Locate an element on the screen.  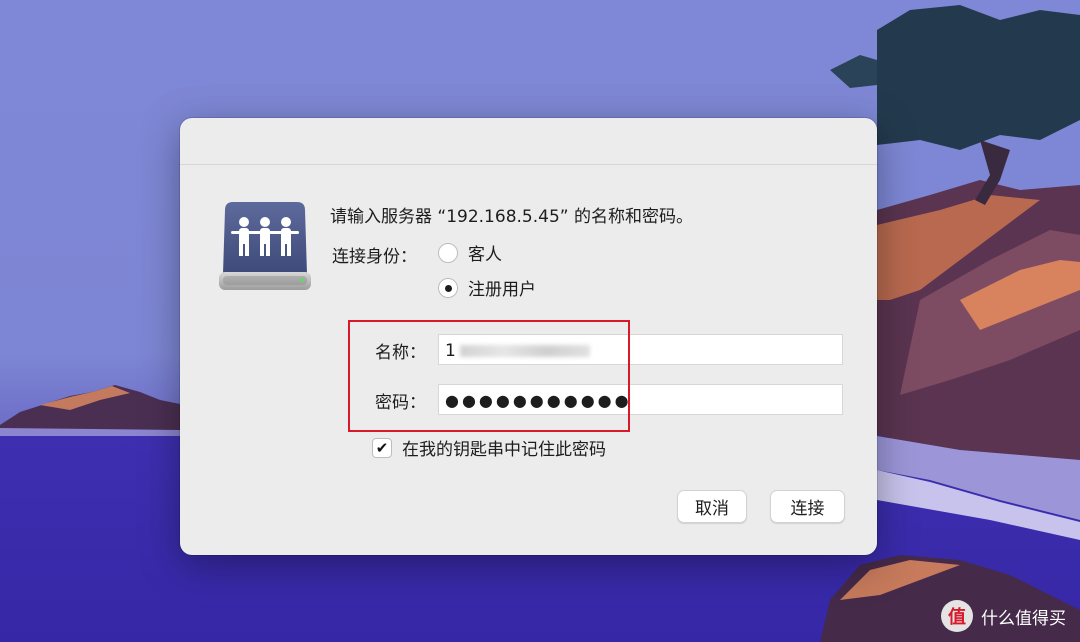
shared-server-icon is located at coordinates (265, 246).